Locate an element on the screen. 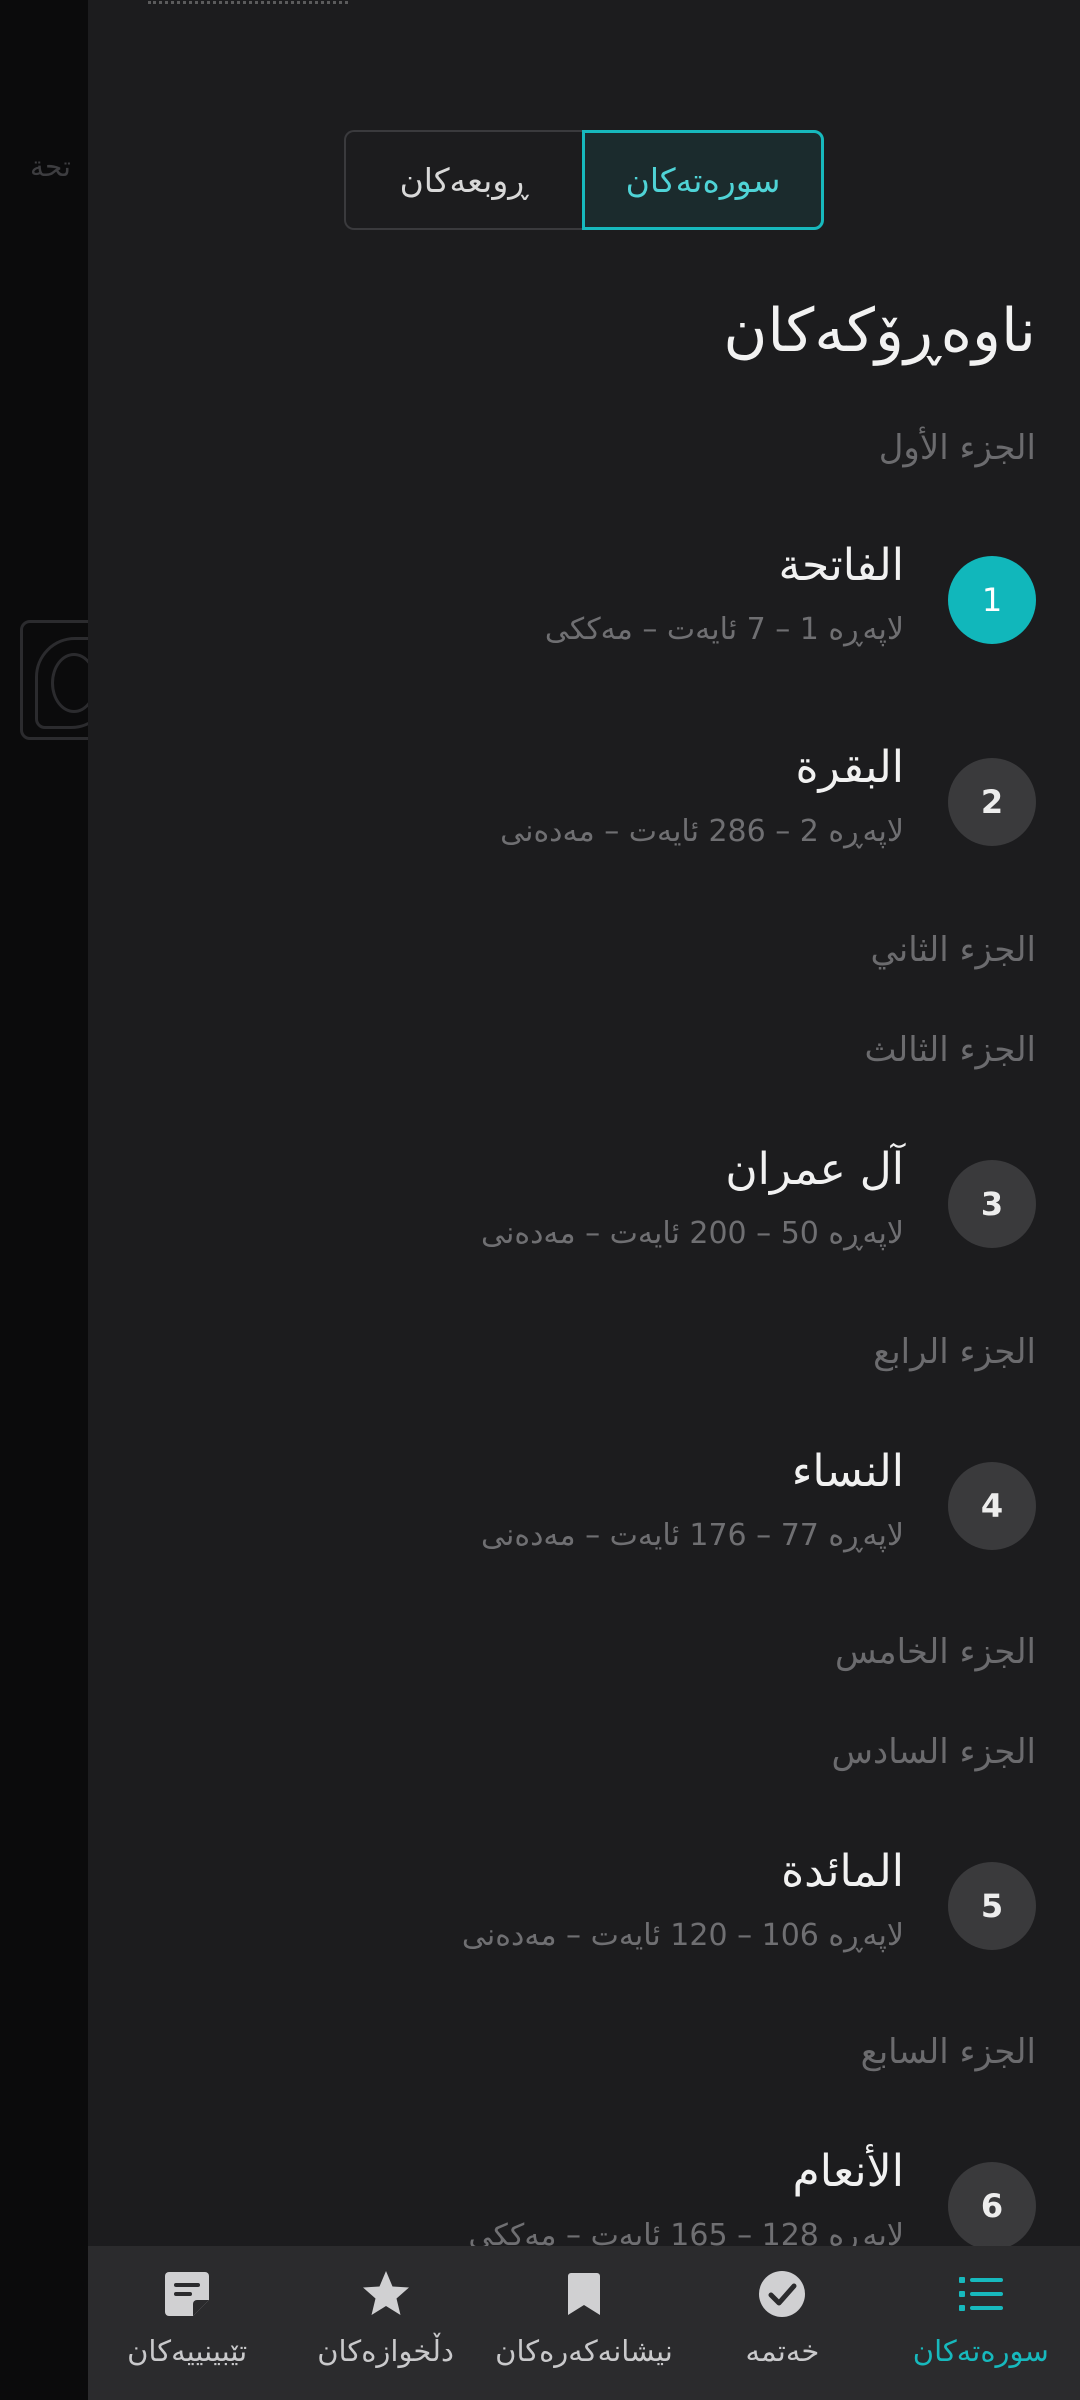 Image resolution: width=1080 pixels, height=2400 pixels. surah-name: النساء is located at coordinates (847, 1471).